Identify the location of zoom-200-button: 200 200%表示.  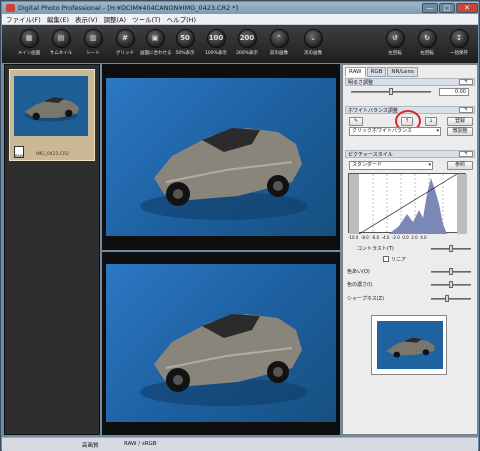
(247, 45).